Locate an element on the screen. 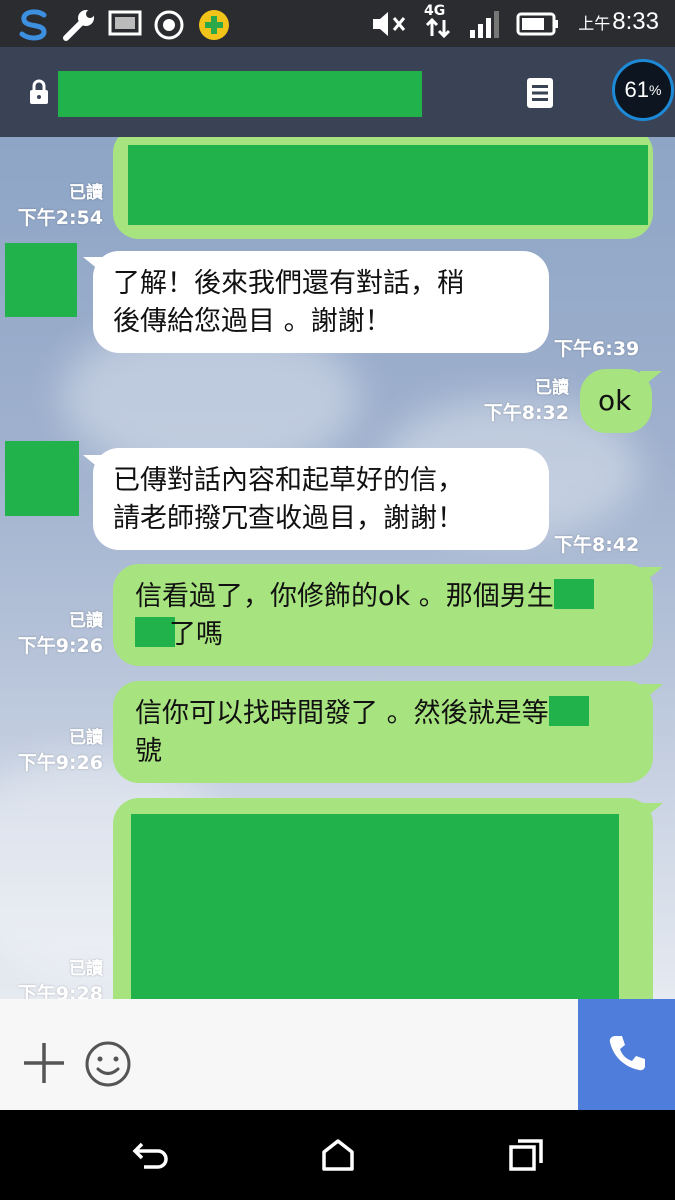  message-line: 號 is located at coordinates (148, 751).